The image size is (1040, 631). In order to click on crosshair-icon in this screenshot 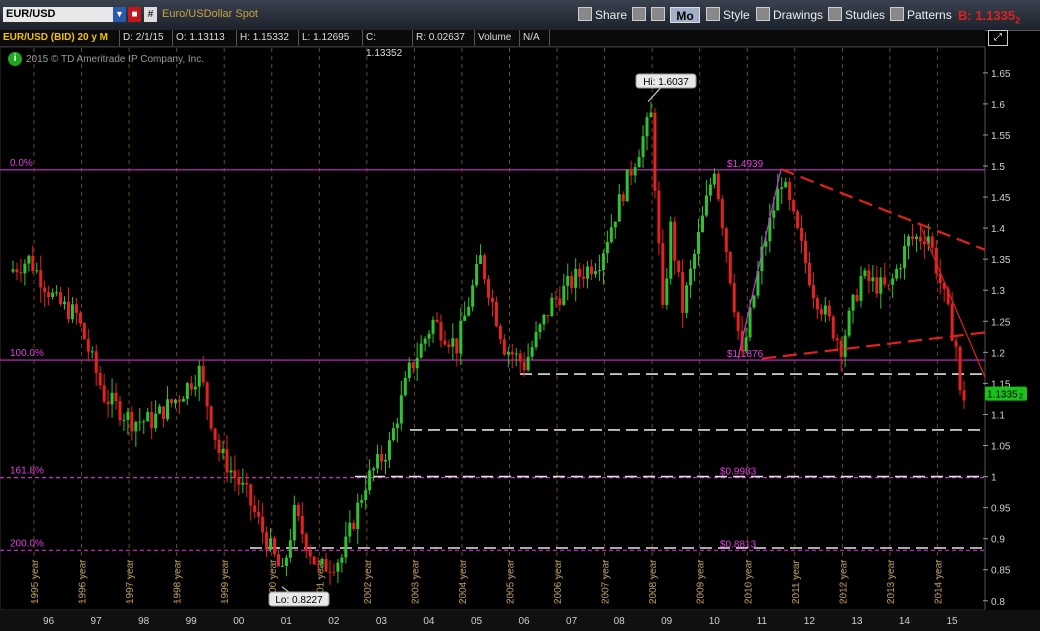, I will do `click(639, 14)`.